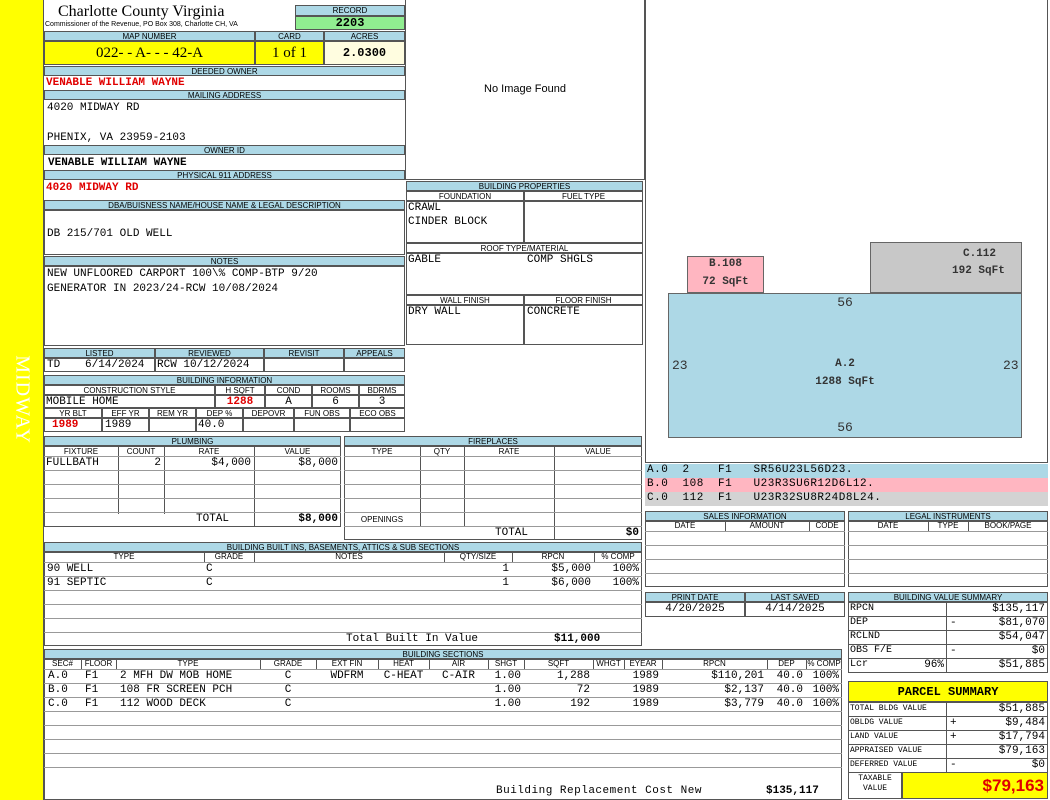 The image size is (1050, 800). I want to click on notes-label: NOTES, so click(224, 261).